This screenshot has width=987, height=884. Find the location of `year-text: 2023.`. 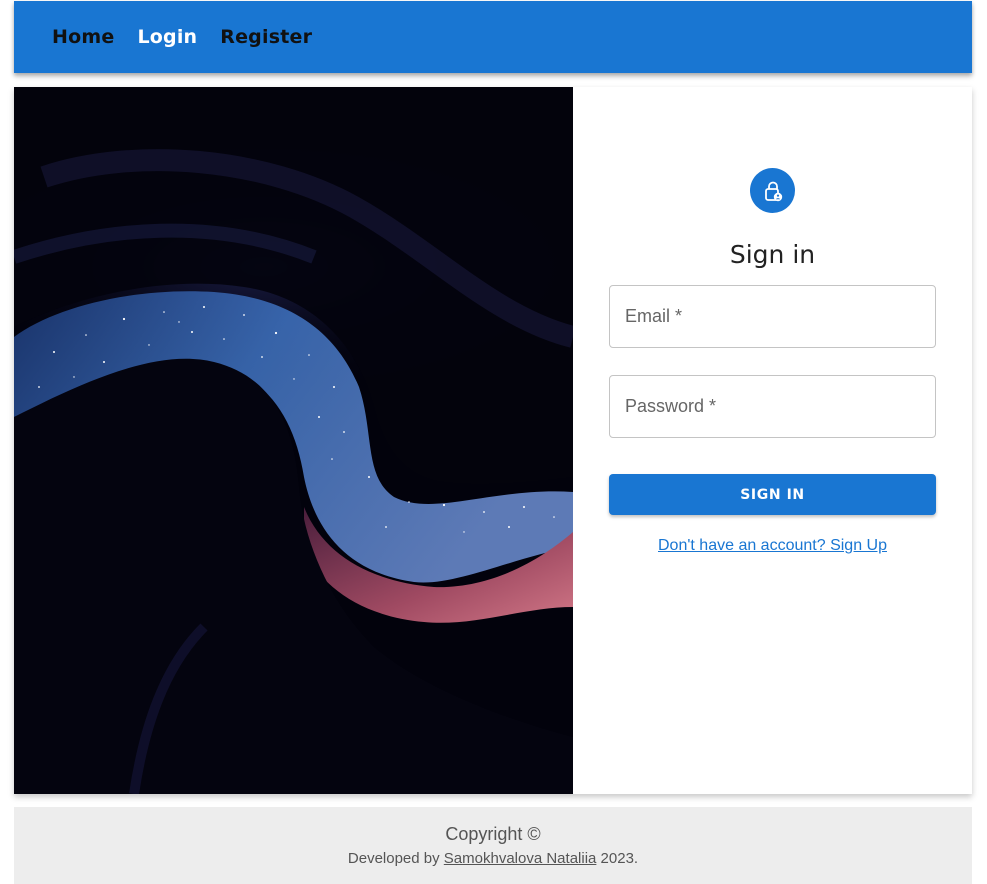

year-text: 2023. is located at coordinates (617, 858).